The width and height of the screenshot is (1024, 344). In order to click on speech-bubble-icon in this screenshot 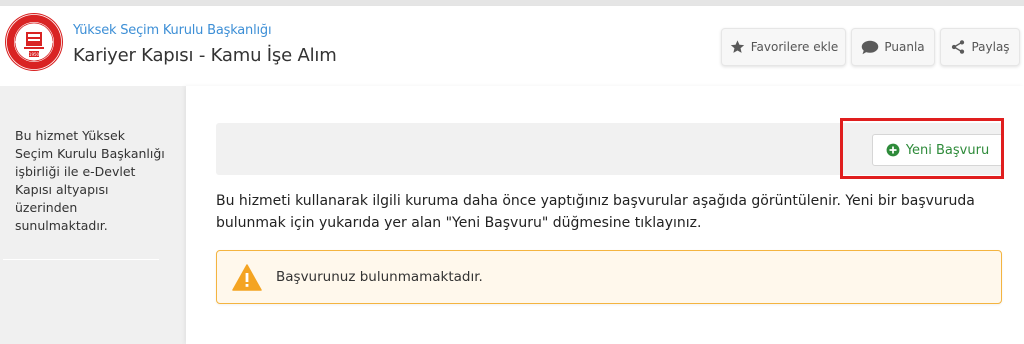, I will do `click(870, 47)`.